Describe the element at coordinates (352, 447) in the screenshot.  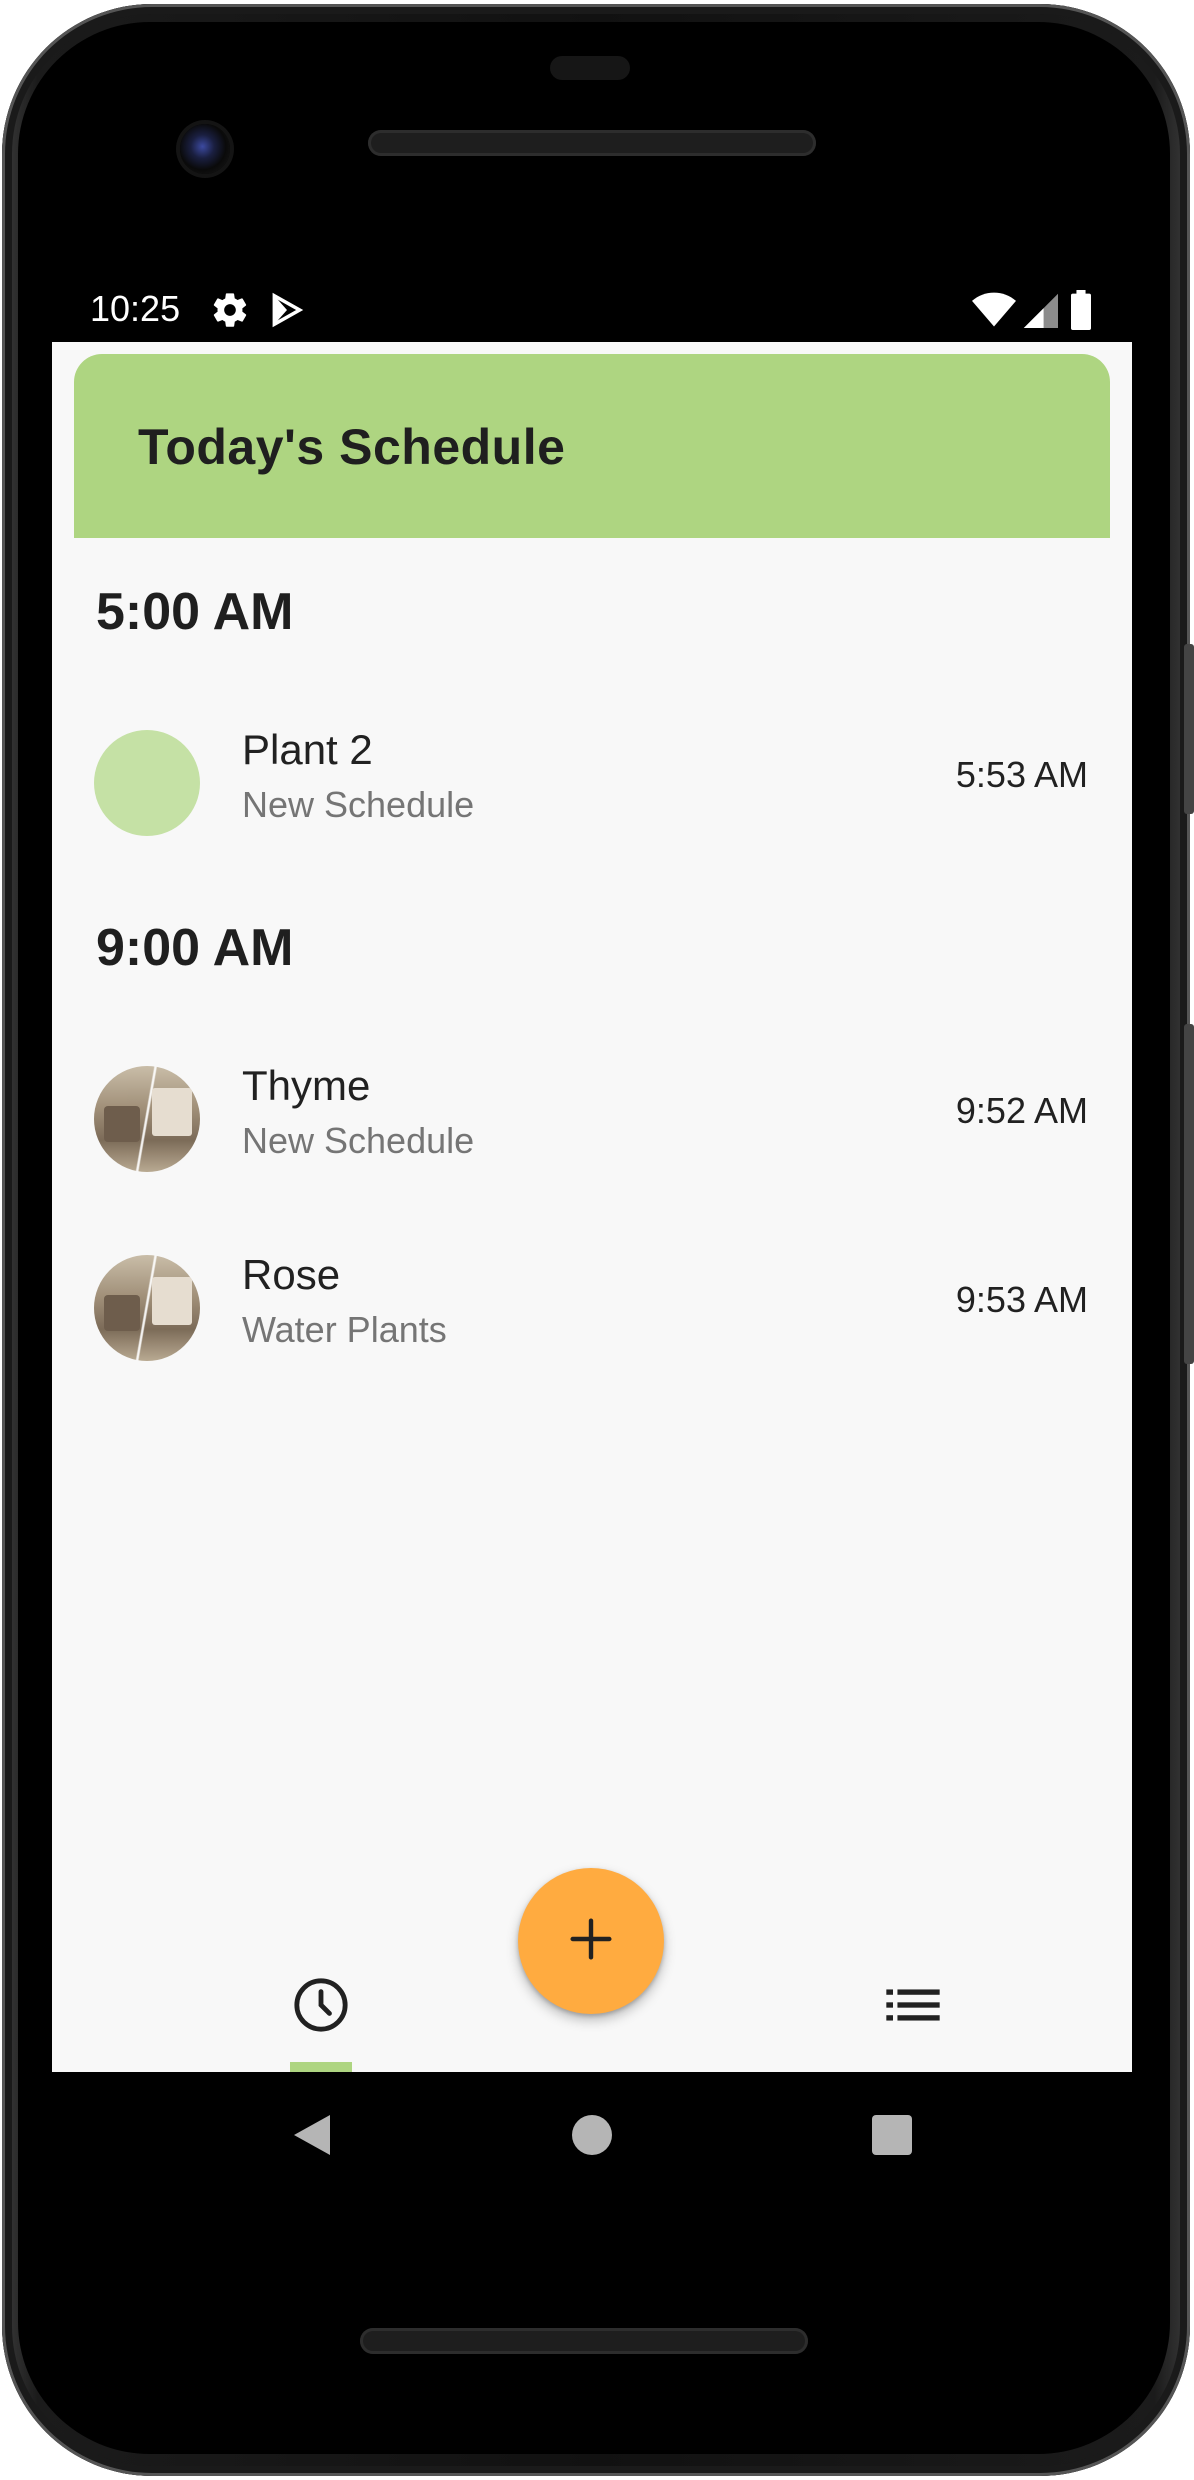
I see `page-title: Today's Schedule` at that location.